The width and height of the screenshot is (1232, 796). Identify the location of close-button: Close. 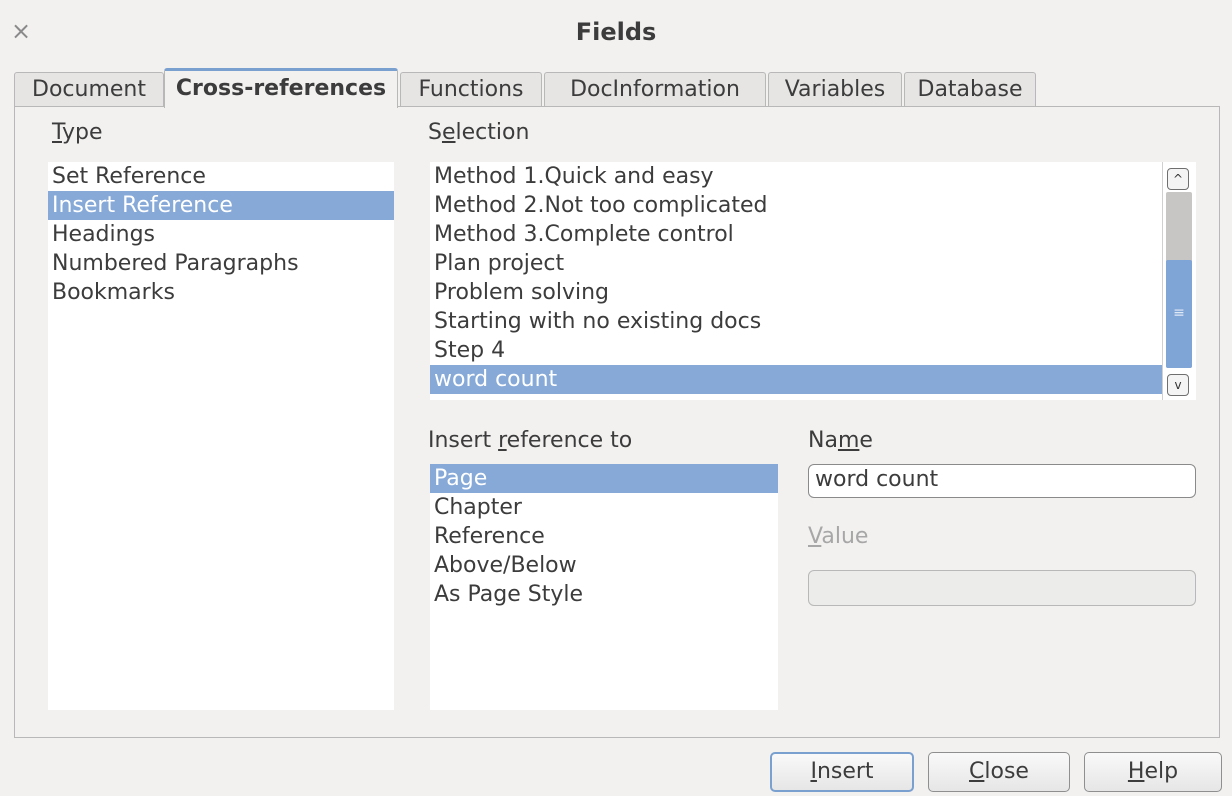
(999, 772).